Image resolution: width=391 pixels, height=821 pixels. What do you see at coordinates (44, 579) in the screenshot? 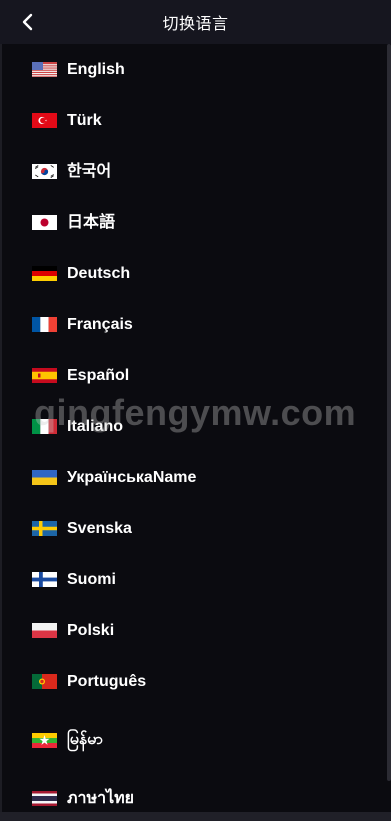
I see `finland-flag-icon` at bounding box center [44, 579].